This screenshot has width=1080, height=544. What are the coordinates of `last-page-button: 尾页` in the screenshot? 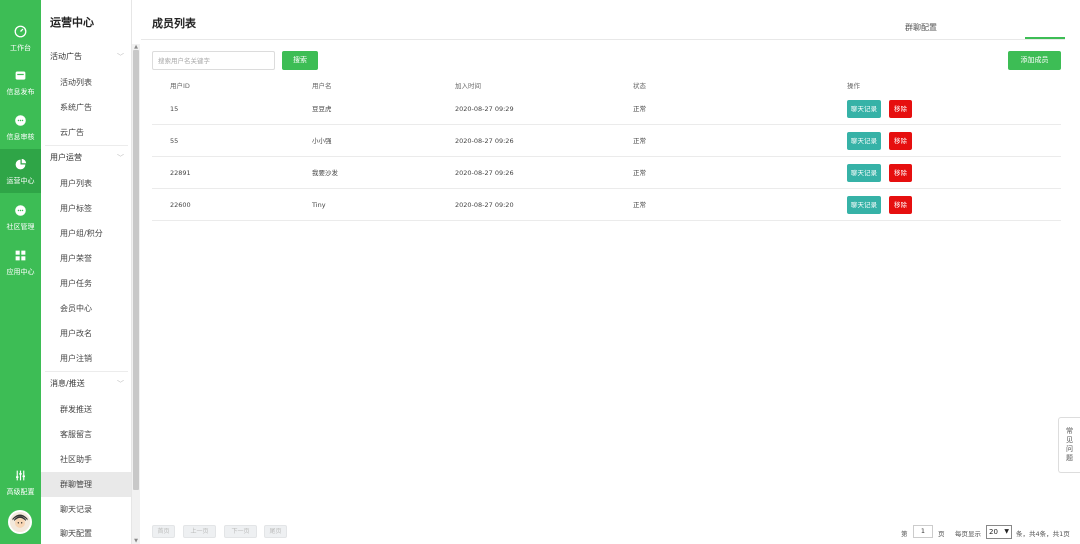 It's located at (275, 531).